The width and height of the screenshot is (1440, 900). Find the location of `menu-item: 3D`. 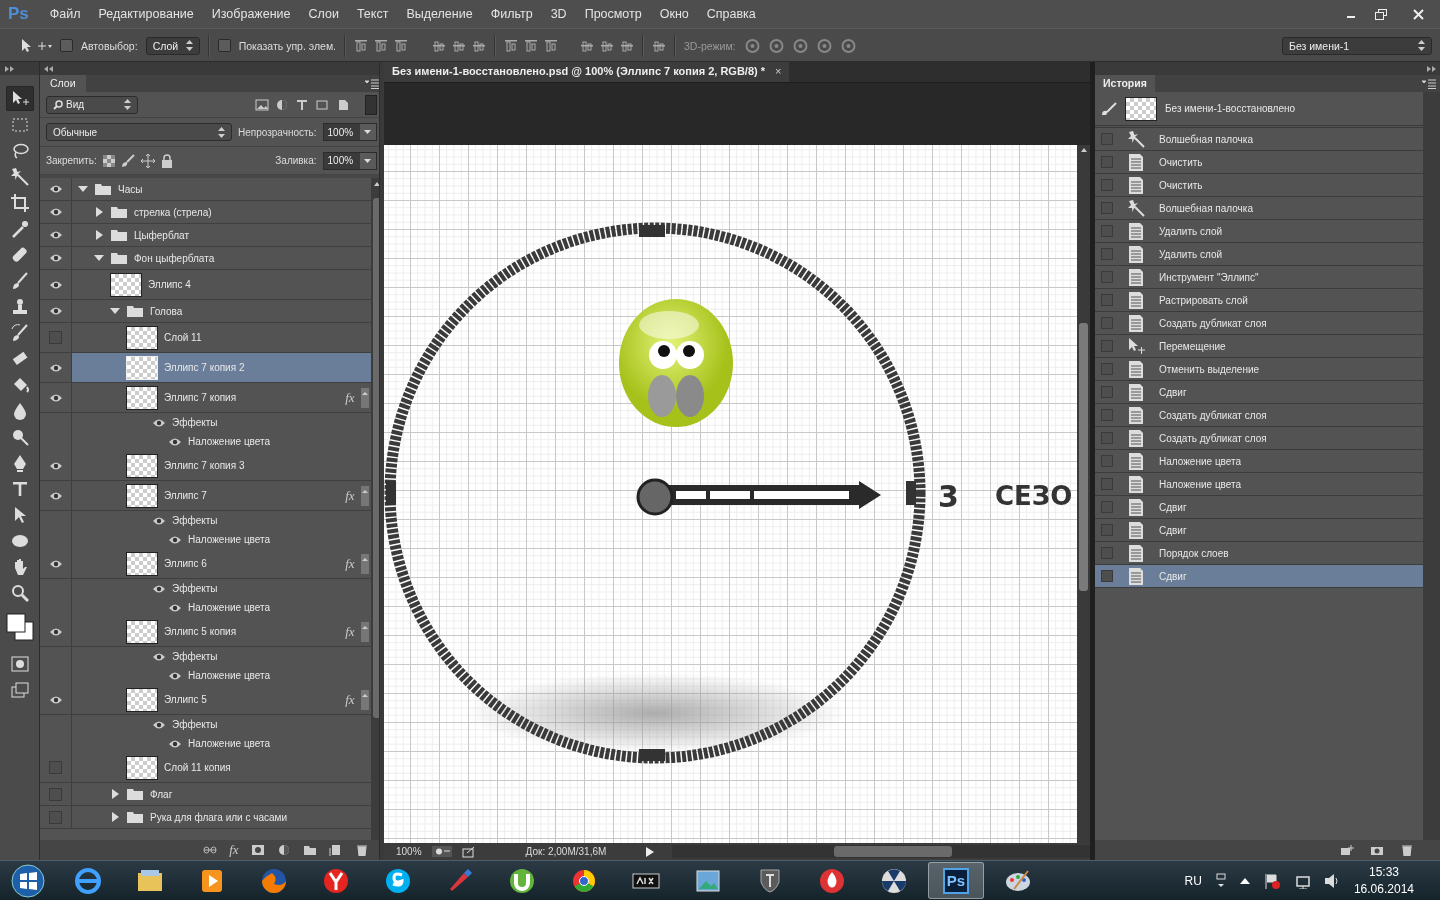

menu-item: 3D is located at coordinates (558, 14).